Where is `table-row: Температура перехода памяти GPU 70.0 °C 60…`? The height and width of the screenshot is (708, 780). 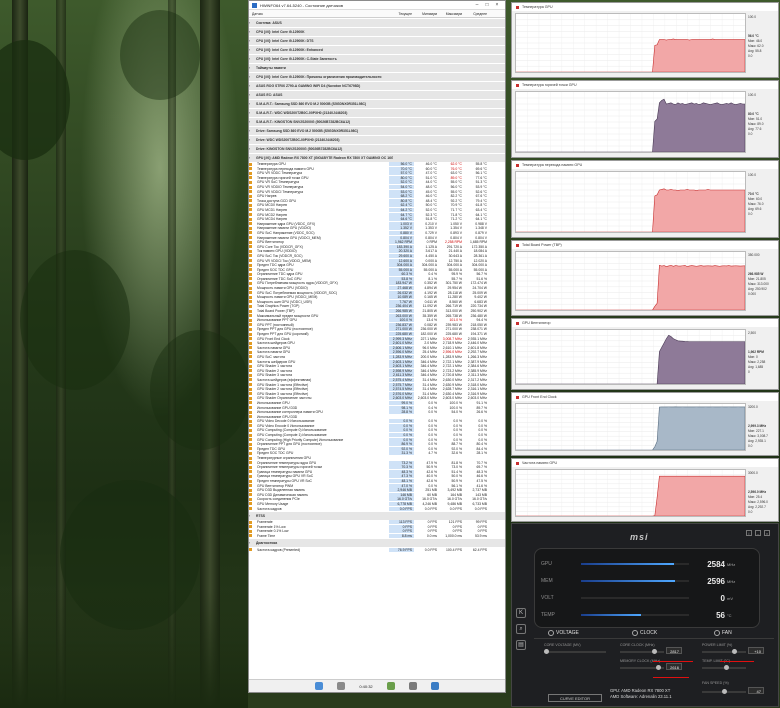 table-row: Температура перехода памяти GPU 70.0 °C 60… is located at coordinates (377, 168).